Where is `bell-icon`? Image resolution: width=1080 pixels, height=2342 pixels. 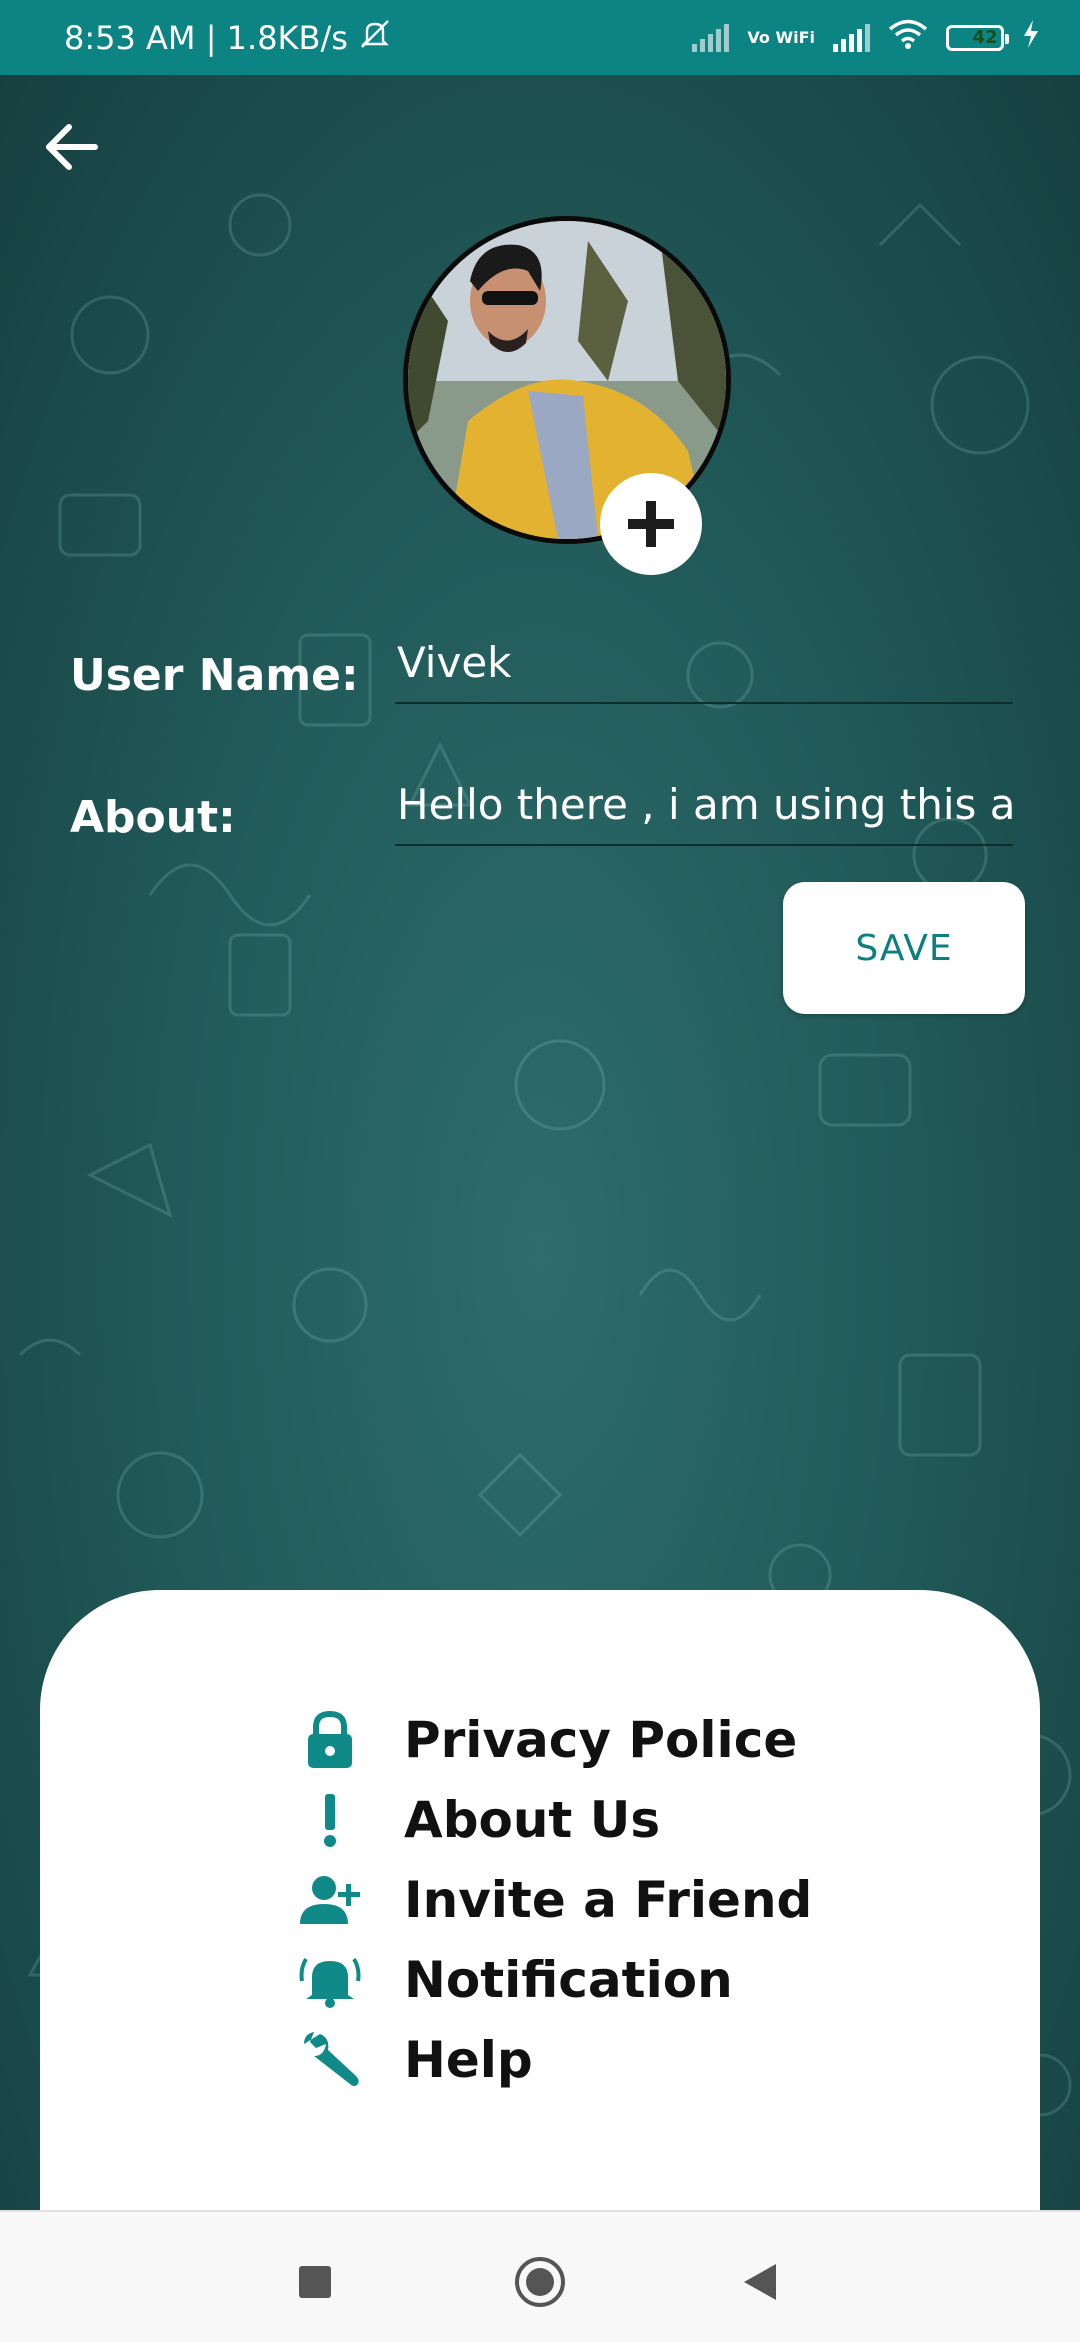 bell-icon is located at coordinates (330, 1980).